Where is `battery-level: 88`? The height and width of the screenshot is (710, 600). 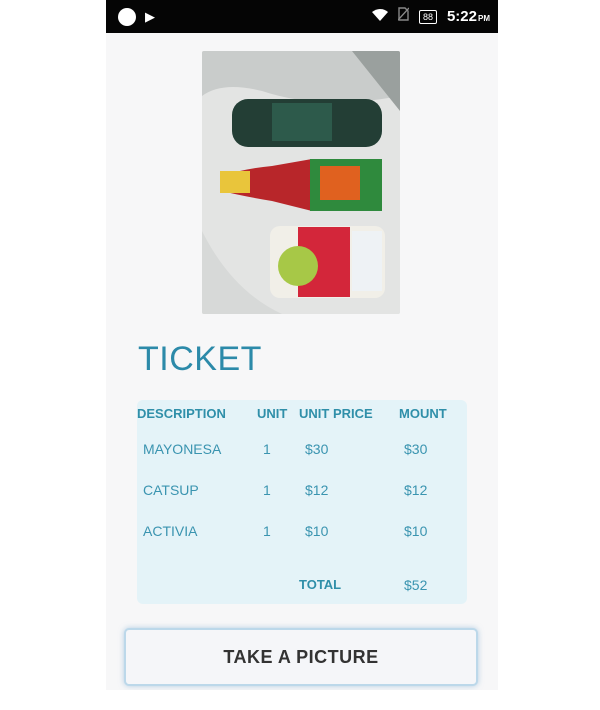
battery-level: 88 is located at coordinates (427, 16).